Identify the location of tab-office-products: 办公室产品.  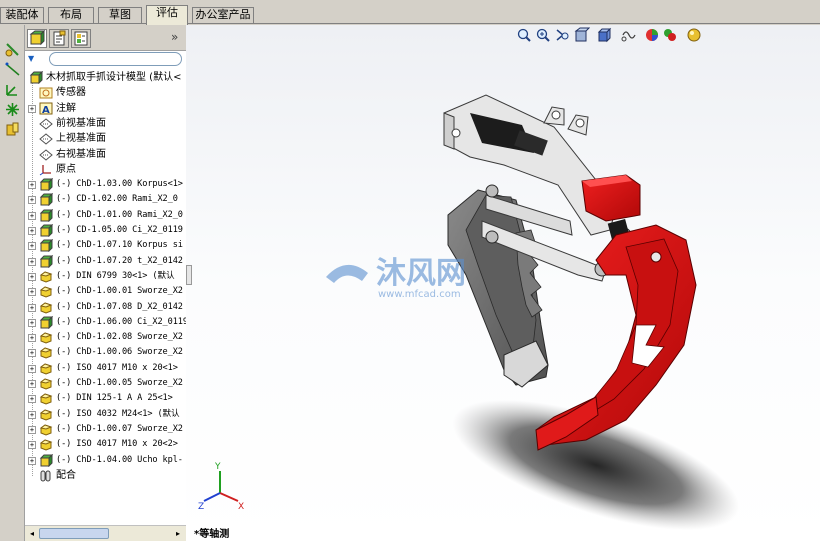
(223, 15).